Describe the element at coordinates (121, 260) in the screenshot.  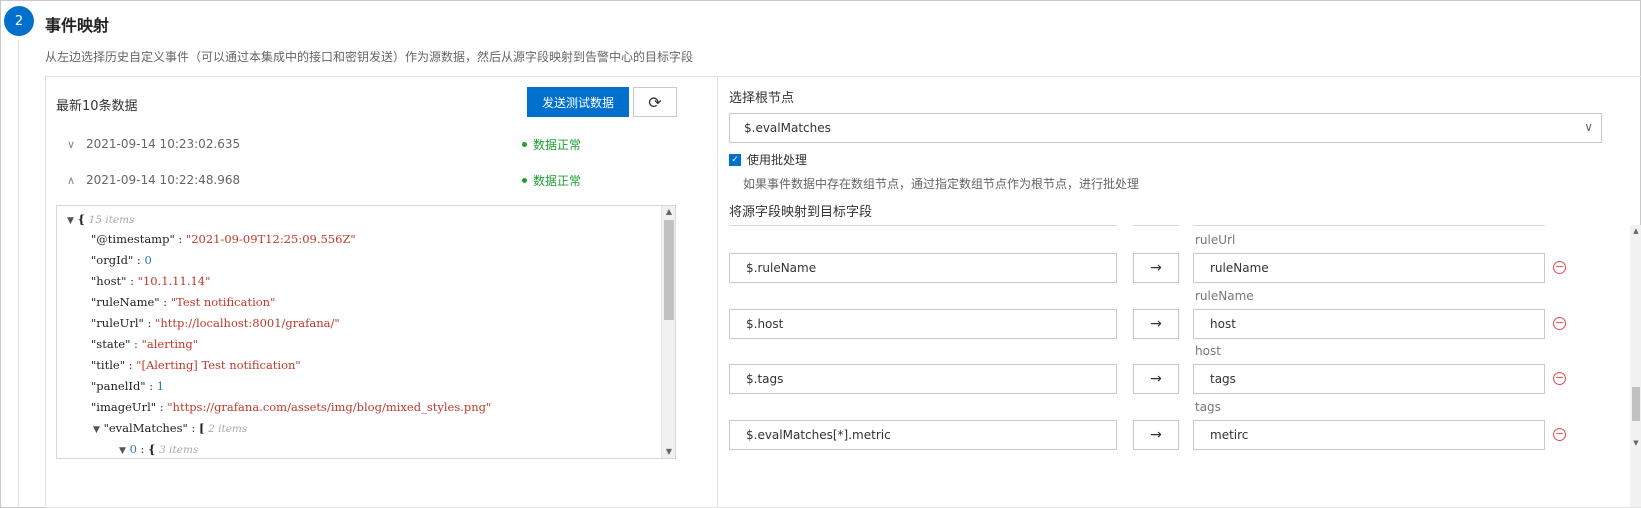
I see `json-field: "orgId" : 0` at that location.